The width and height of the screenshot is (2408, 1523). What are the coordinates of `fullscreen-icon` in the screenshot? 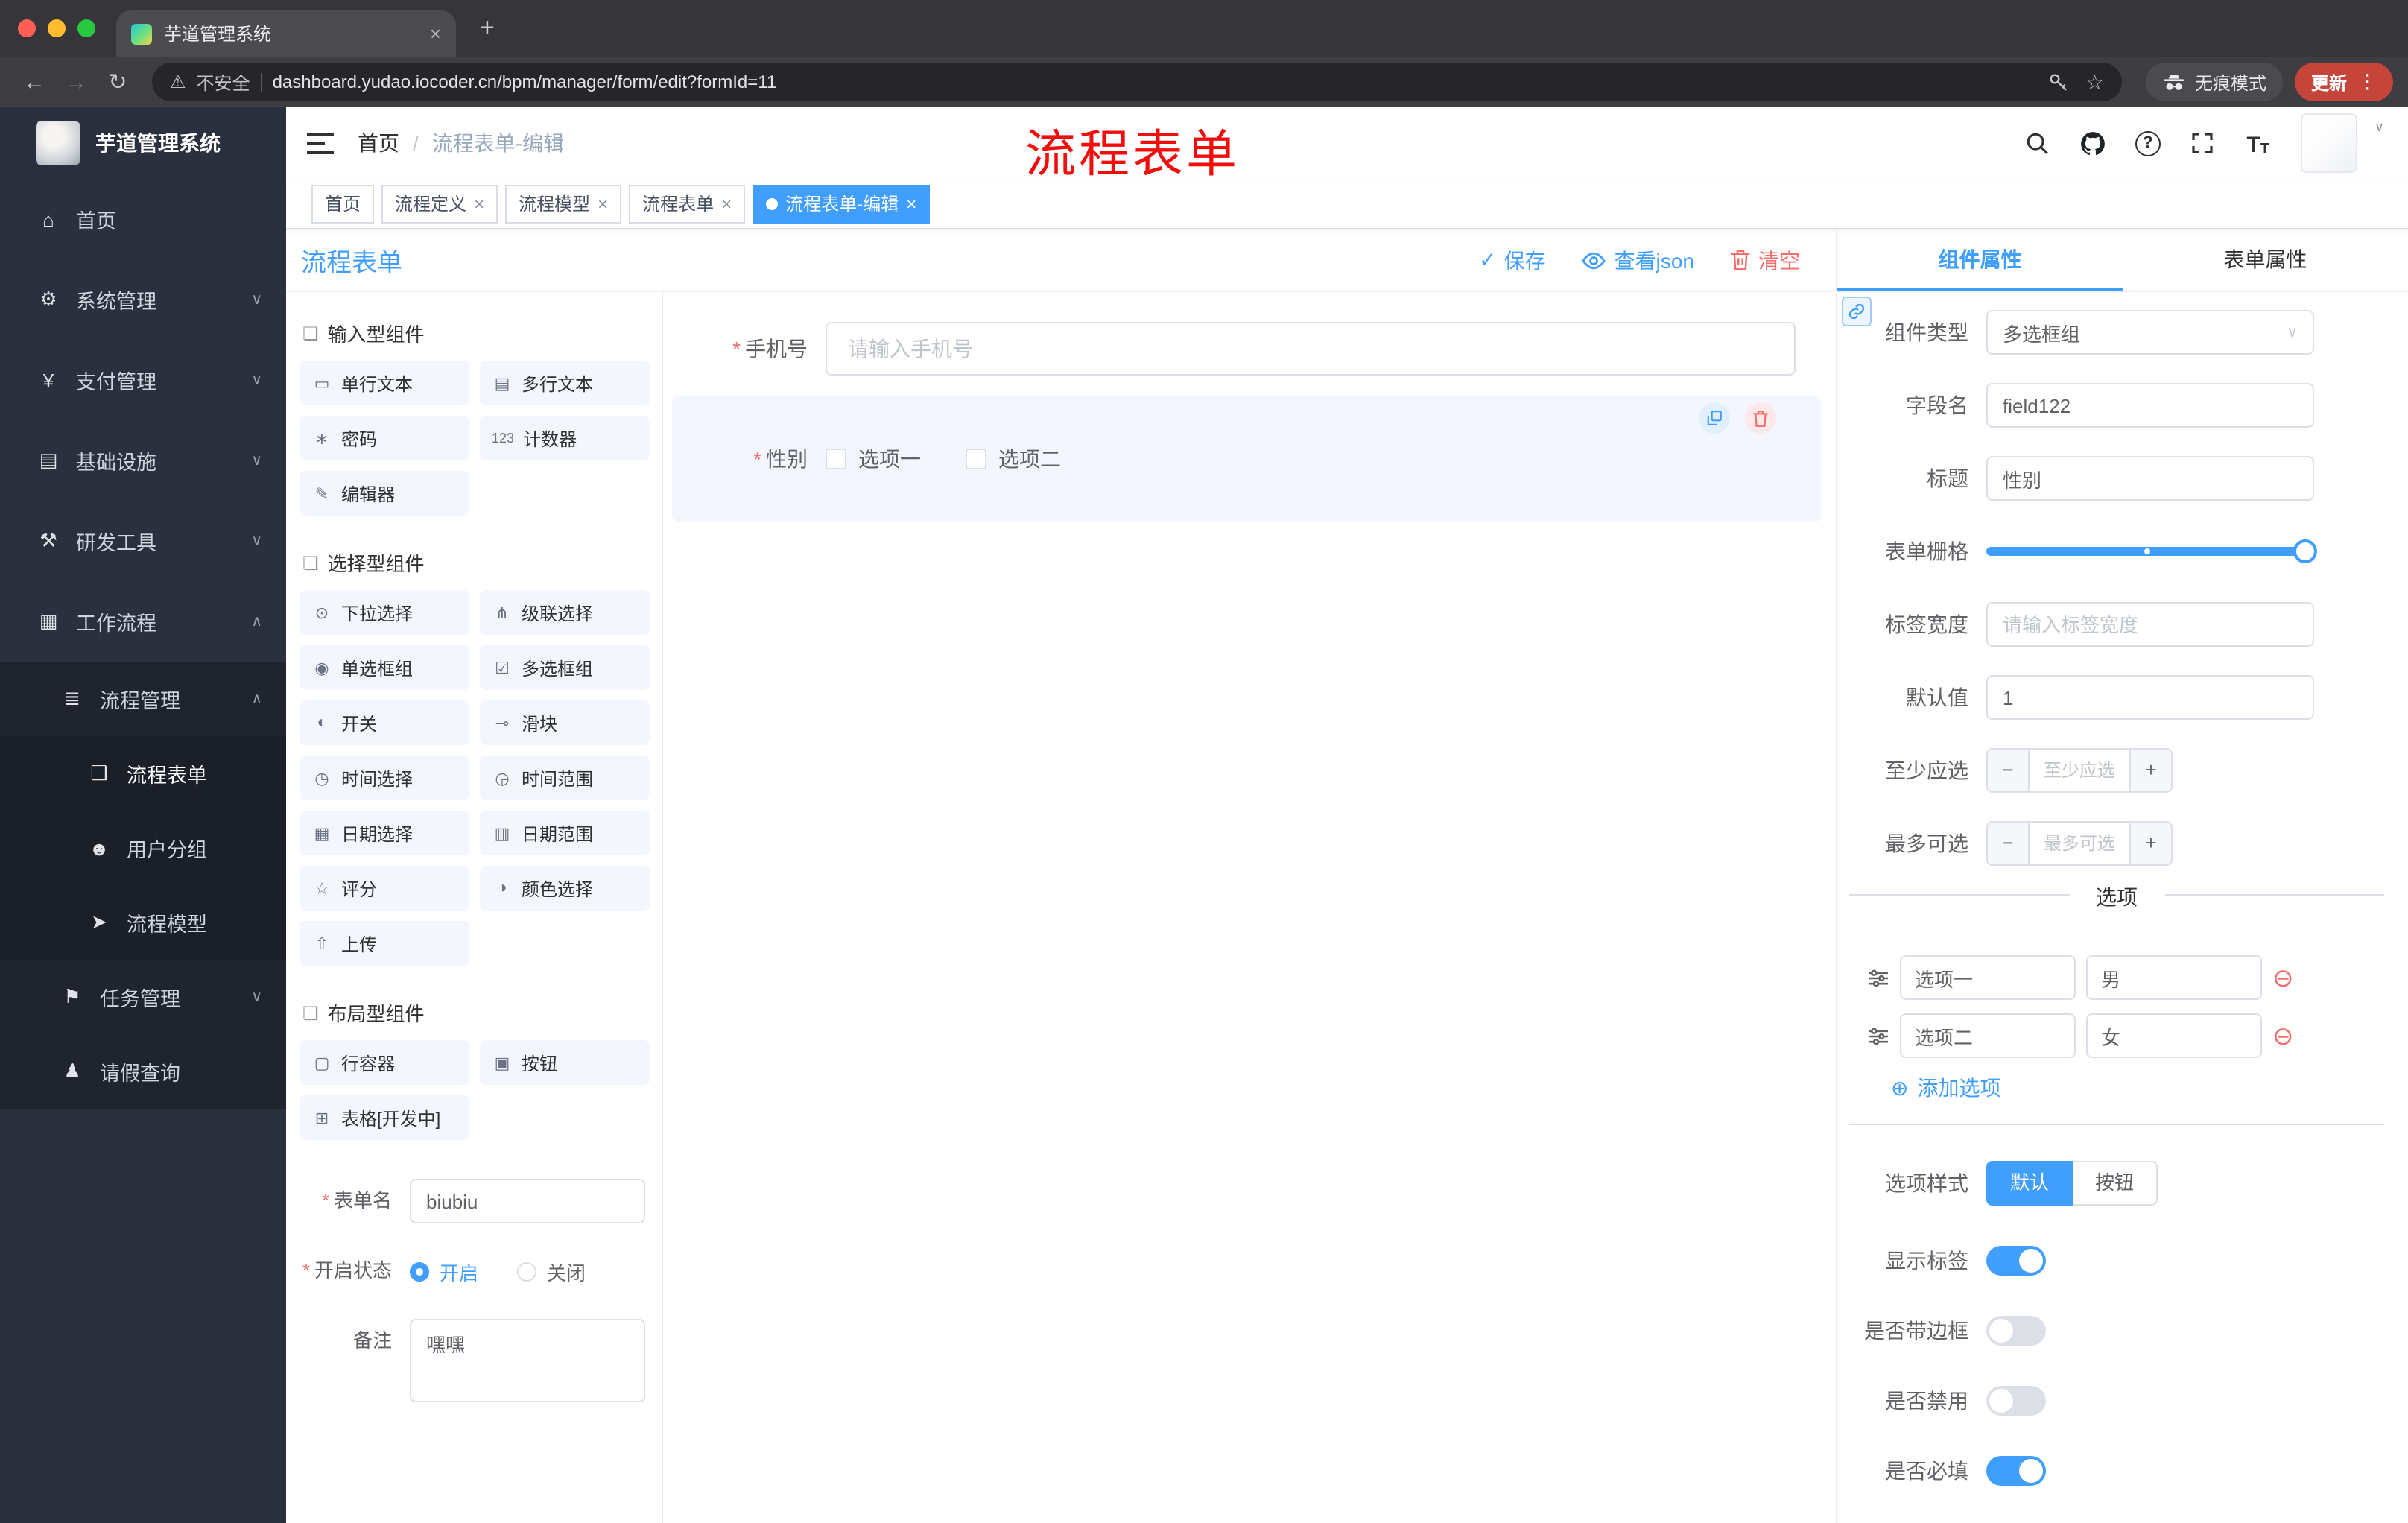 It's located at (2203, 143).